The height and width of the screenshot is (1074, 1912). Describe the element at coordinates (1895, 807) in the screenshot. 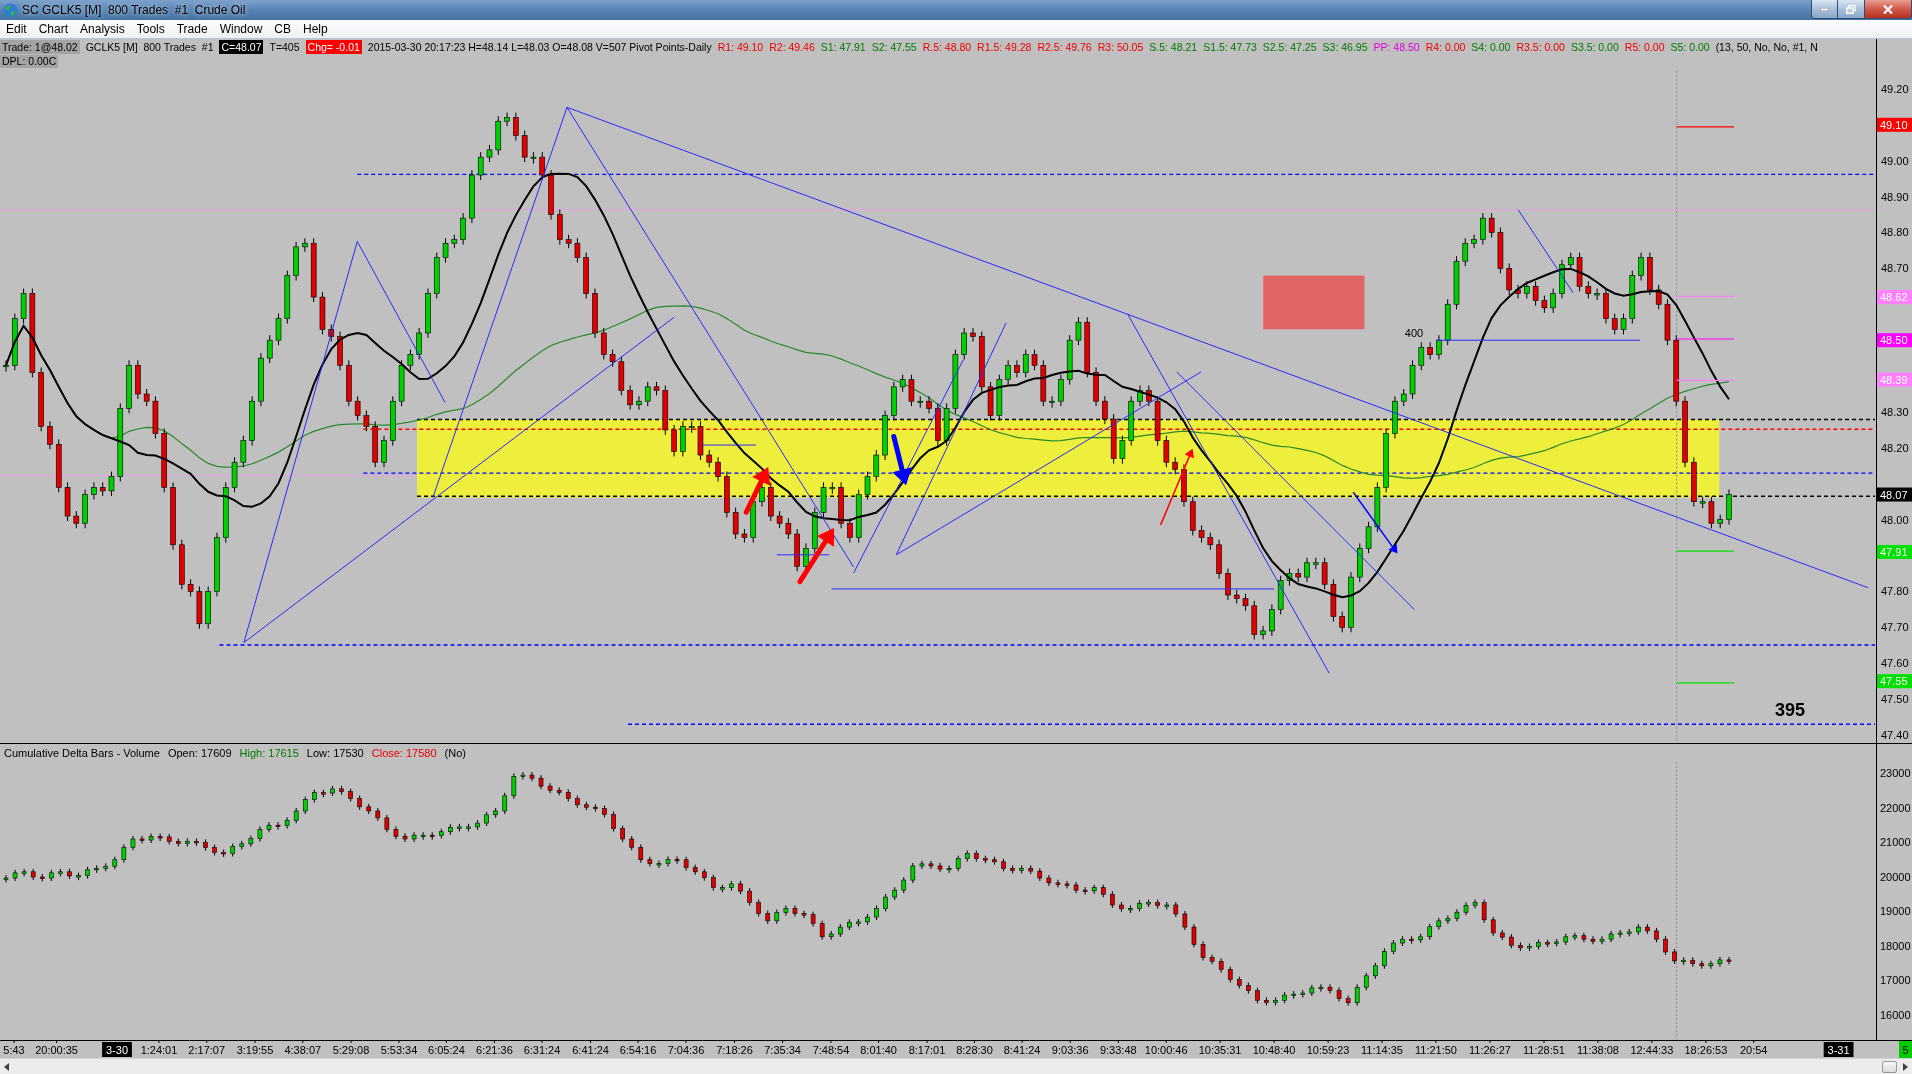

I see `axis-label: 22000` at that location.